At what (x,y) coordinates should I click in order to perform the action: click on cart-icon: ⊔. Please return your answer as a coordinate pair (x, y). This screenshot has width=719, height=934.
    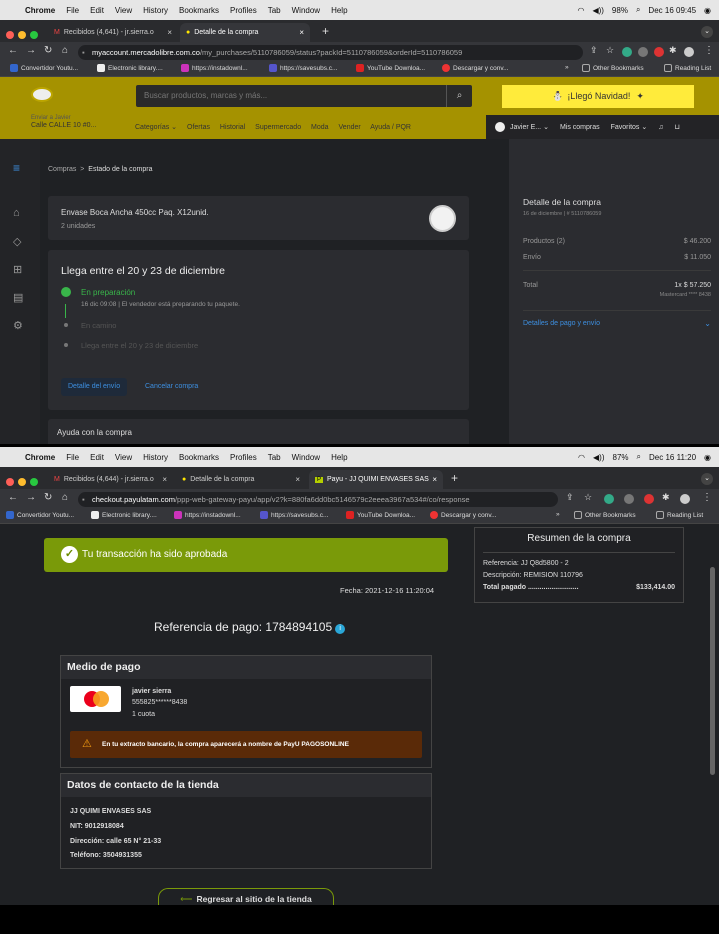
    Looking at the image, I should click on (676, 127).